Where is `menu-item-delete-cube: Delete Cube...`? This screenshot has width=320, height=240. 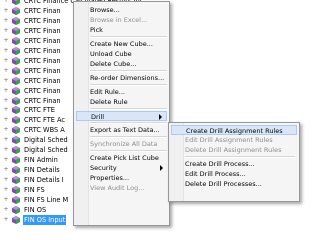 menu-item-delete-cube: Delete Cube... is located at coordinates (121, 64).